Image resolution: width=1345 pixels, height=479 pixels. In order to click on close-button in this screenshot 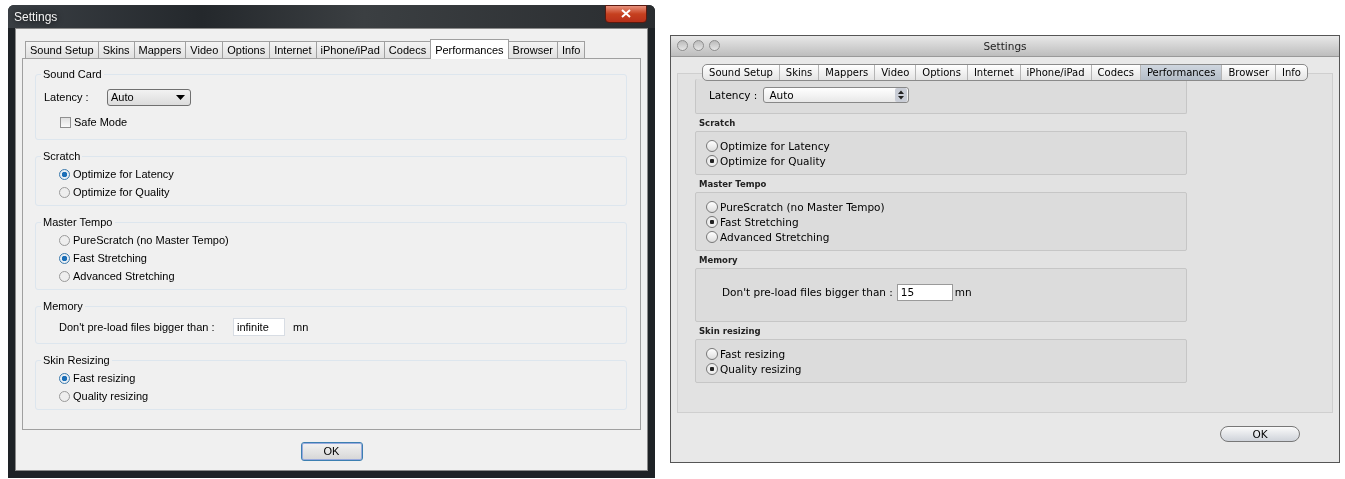, I will do `click(626, 13)`.